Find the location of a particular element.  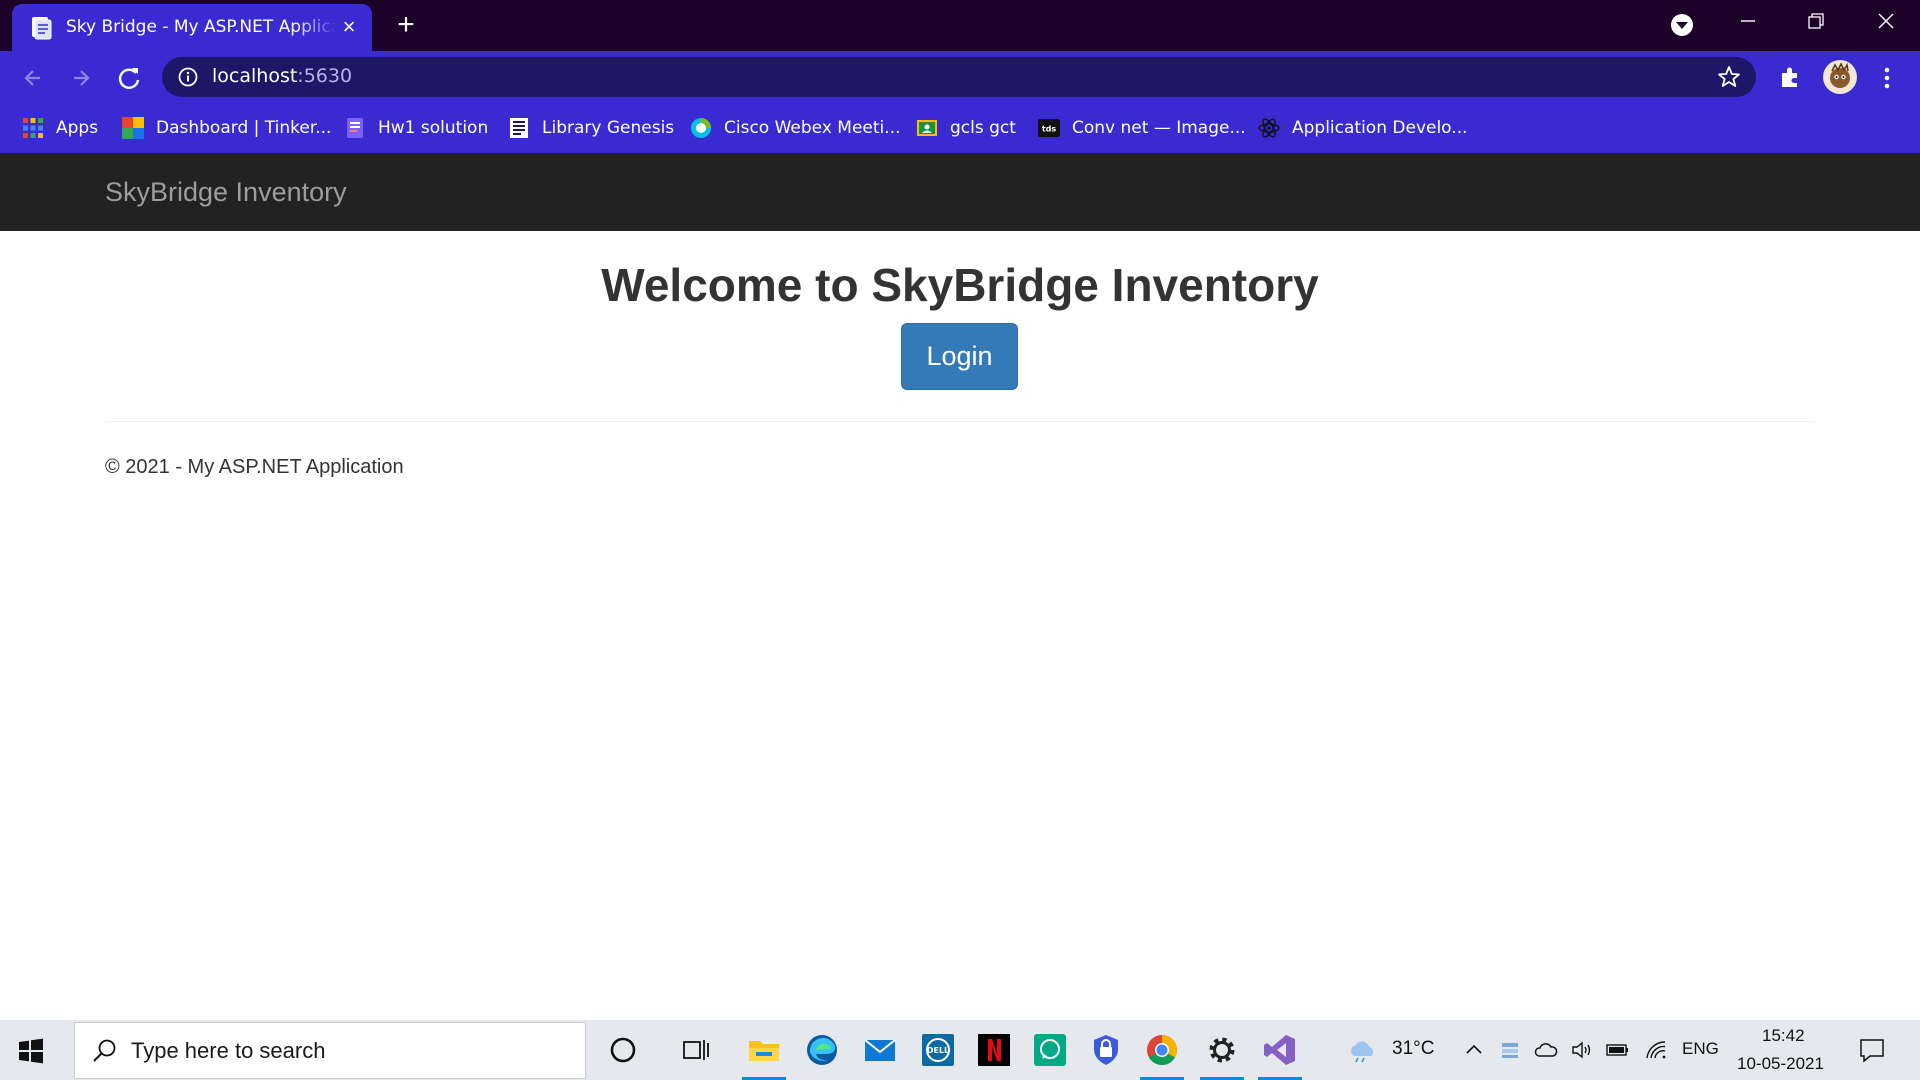

bookmark-library-genesis: Library Genesis is located at coordinates (591, 128).